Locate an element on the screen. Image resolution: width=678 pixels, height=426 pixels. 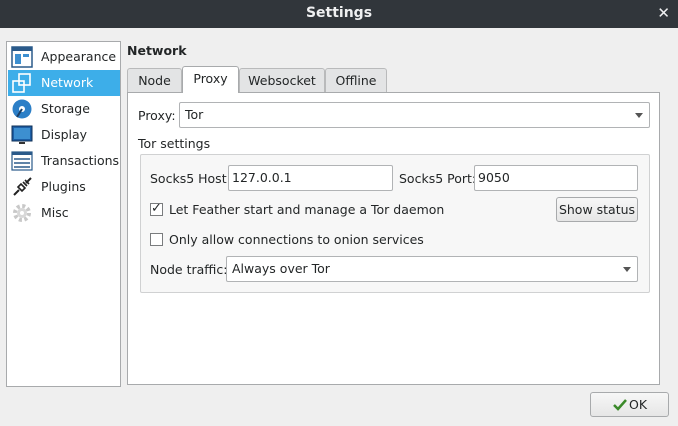
tab-websocket: Websocket is located at coordinates (282, 80).